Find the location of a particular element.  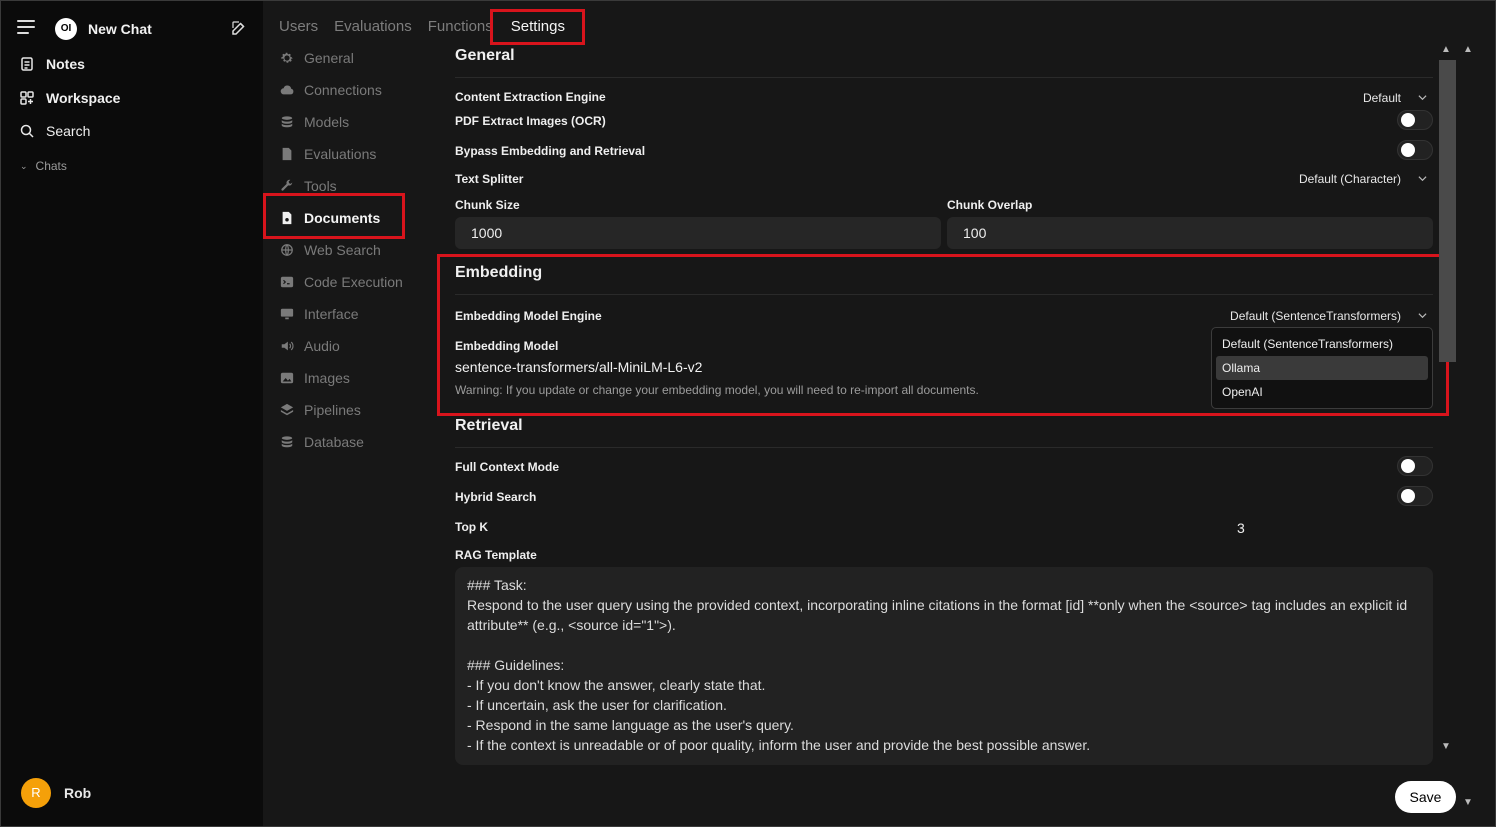

workspace-icon is located at coordinates (27, 98).